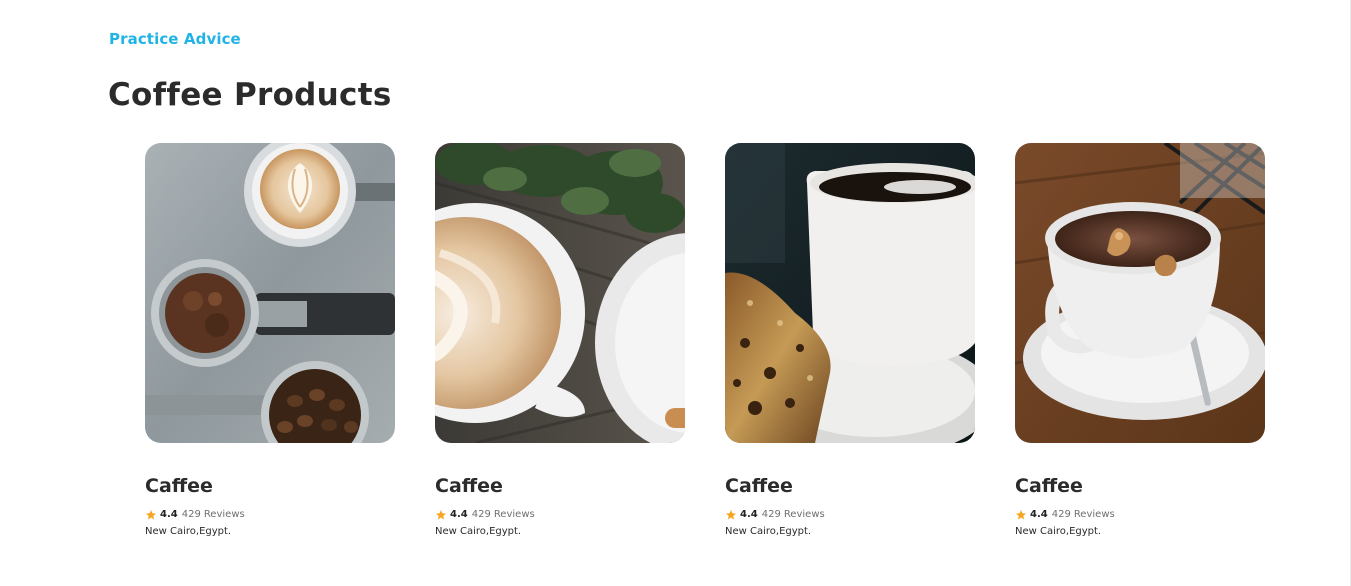 The height and width of the screenshot is (586, 1351). What do you see at coordinates (250, 95) in the screenshot?
I see `page-title: Coffee Products` at bounding box center [250, 95].